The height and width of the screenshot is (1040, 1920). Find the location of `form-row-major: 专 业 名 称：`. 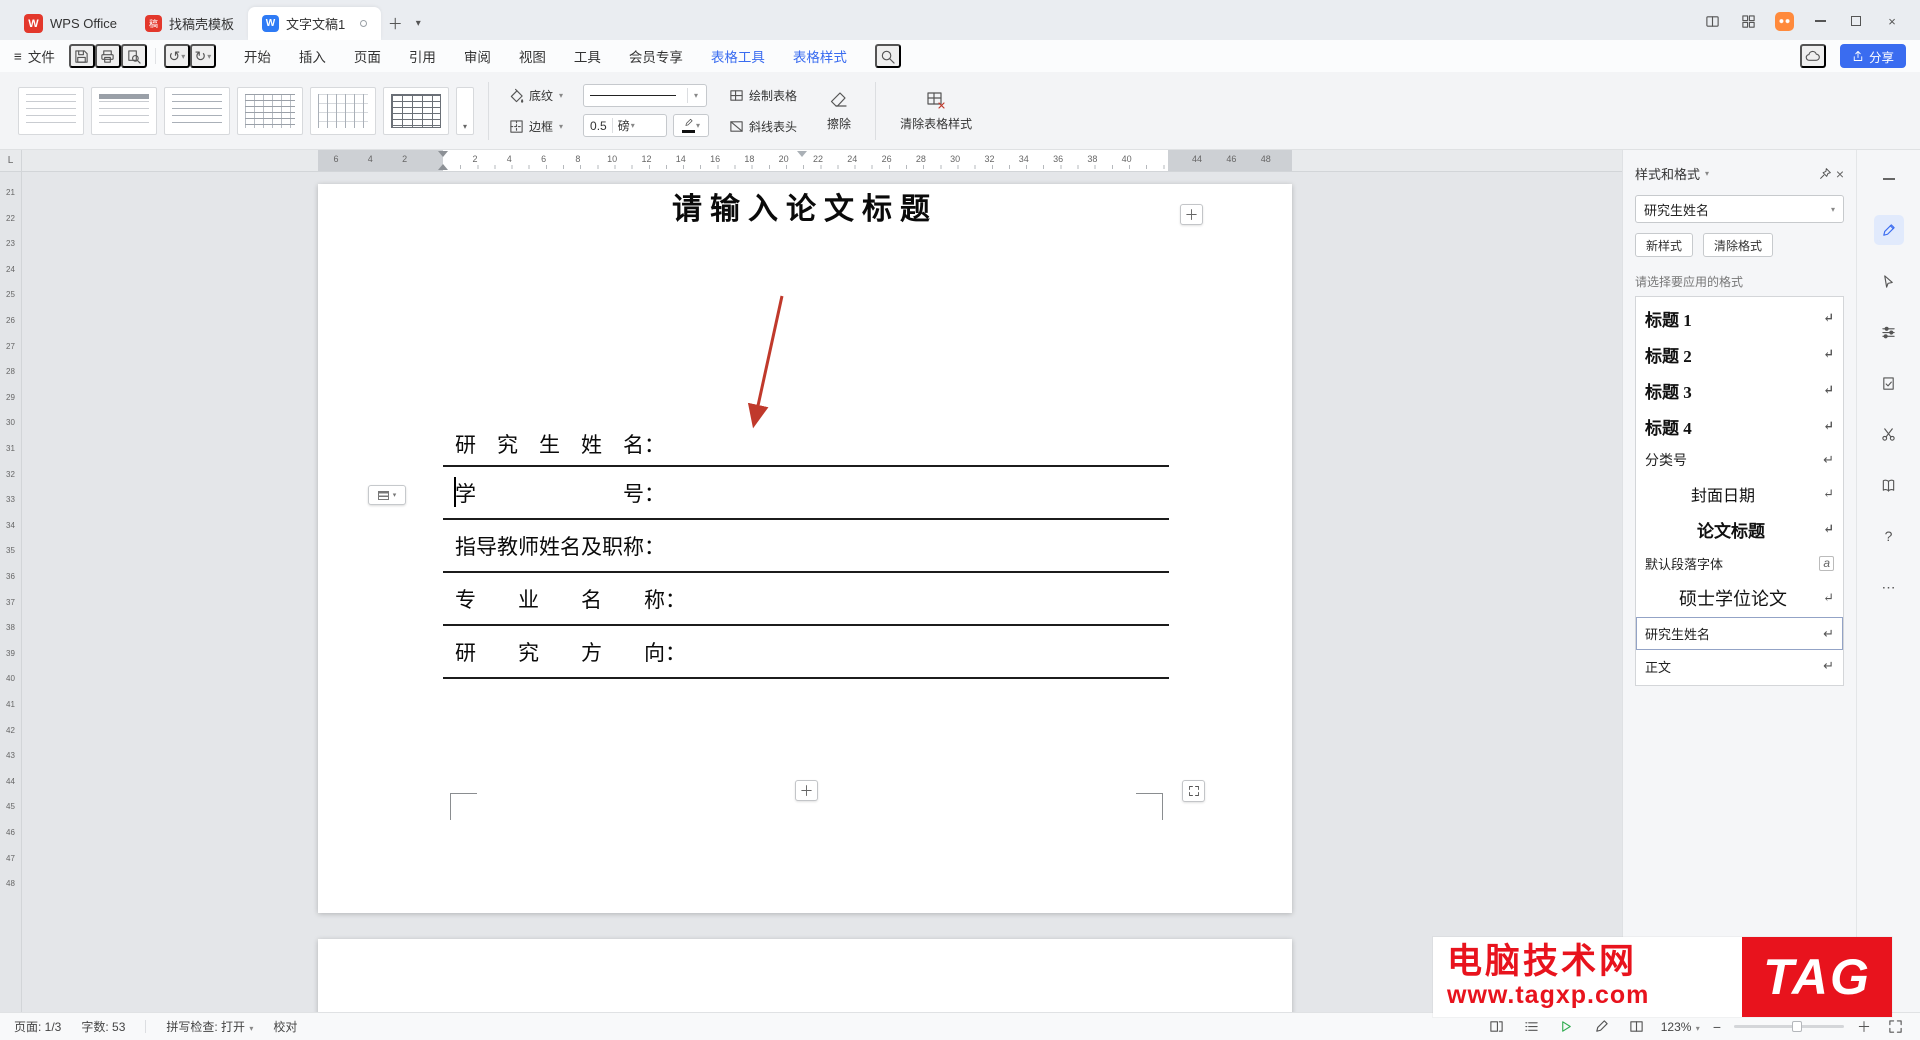

form-row-major: 专 业 名 称： is located at coordinates (806, 599).